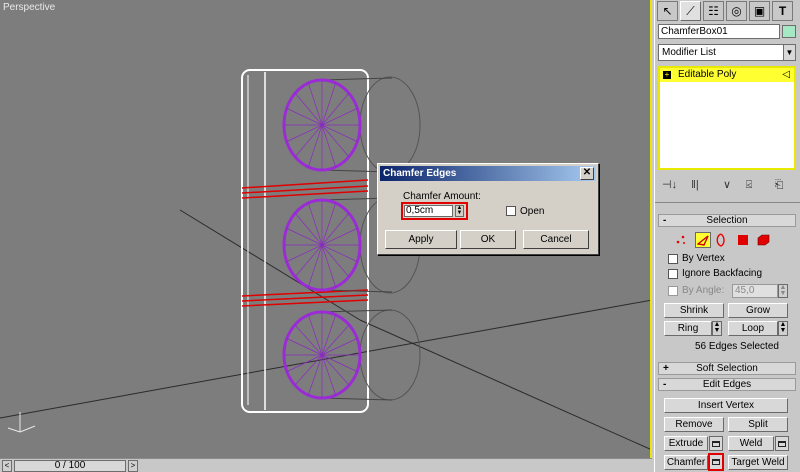 The height and width of the screenshot is (472, 800). Describe the element at coordinates (789, 52) in the screenshot. I see `chevron-down-icon: ▼` at that location.